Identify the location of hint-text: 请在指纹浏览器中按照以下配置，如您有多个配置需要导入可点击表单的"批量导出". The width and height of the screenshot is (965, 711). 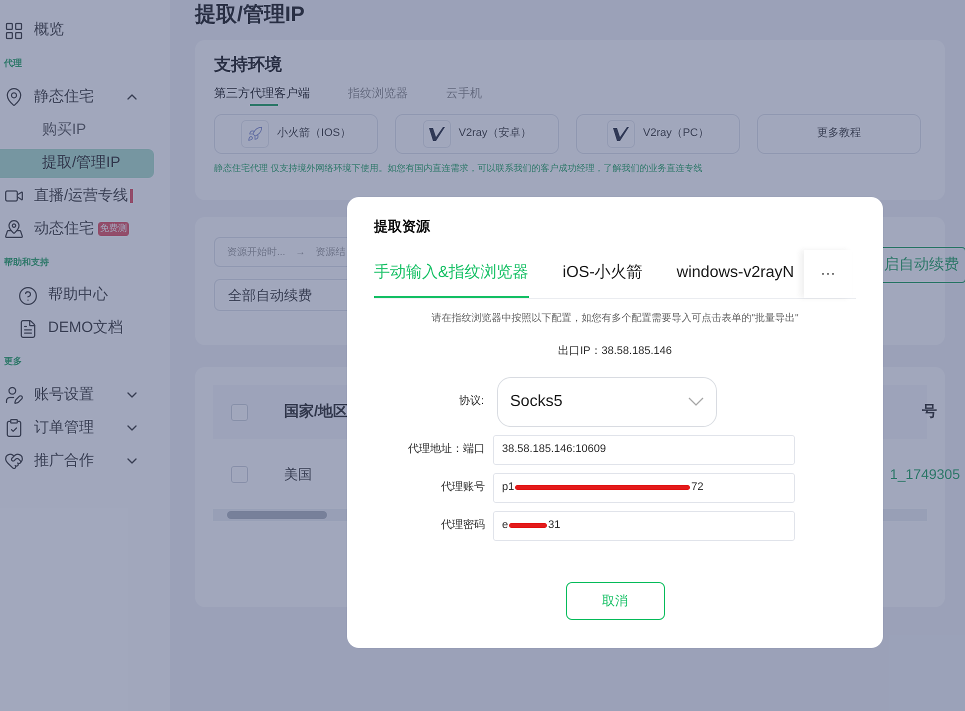
(615, 319).